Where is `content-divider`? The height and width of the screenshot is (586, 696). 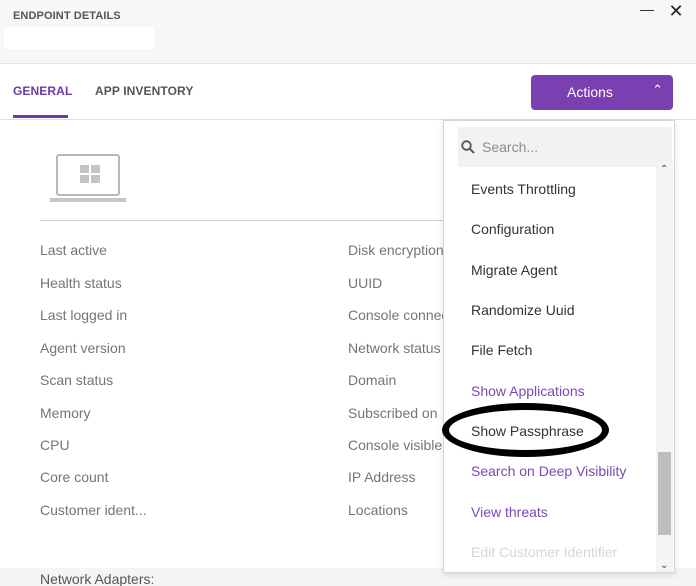 content-divider is located at coordinates (243, 220).